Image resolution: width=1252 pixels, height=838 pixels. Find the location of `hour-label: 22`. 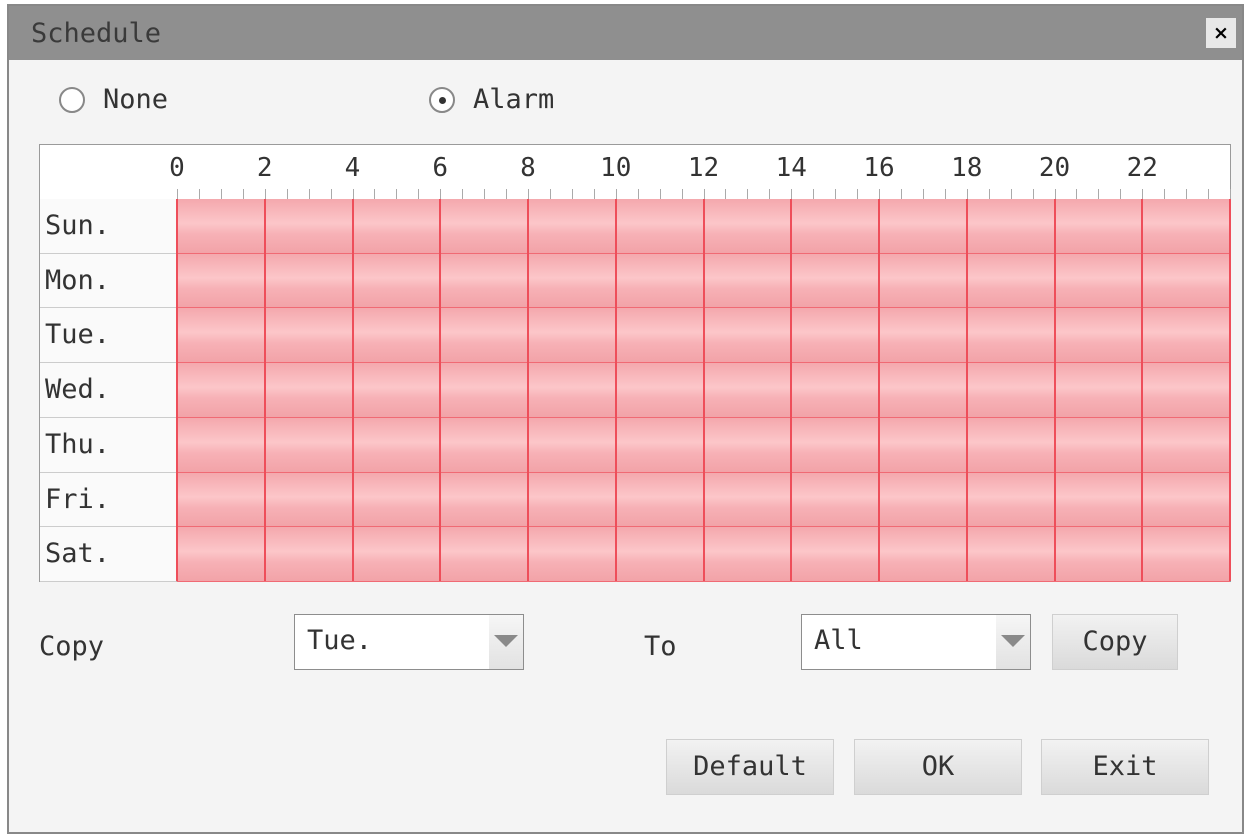

hour-label: 22 is located at coordinates (1142, 168).